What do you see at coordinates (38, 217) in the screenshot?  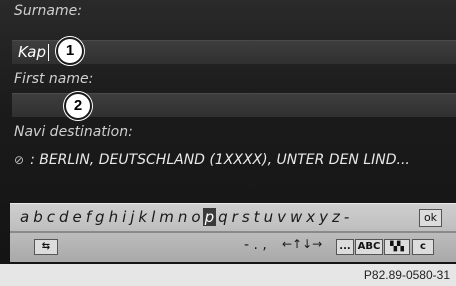 I see `letter-key-b: b` at bounding box center [38, 217].